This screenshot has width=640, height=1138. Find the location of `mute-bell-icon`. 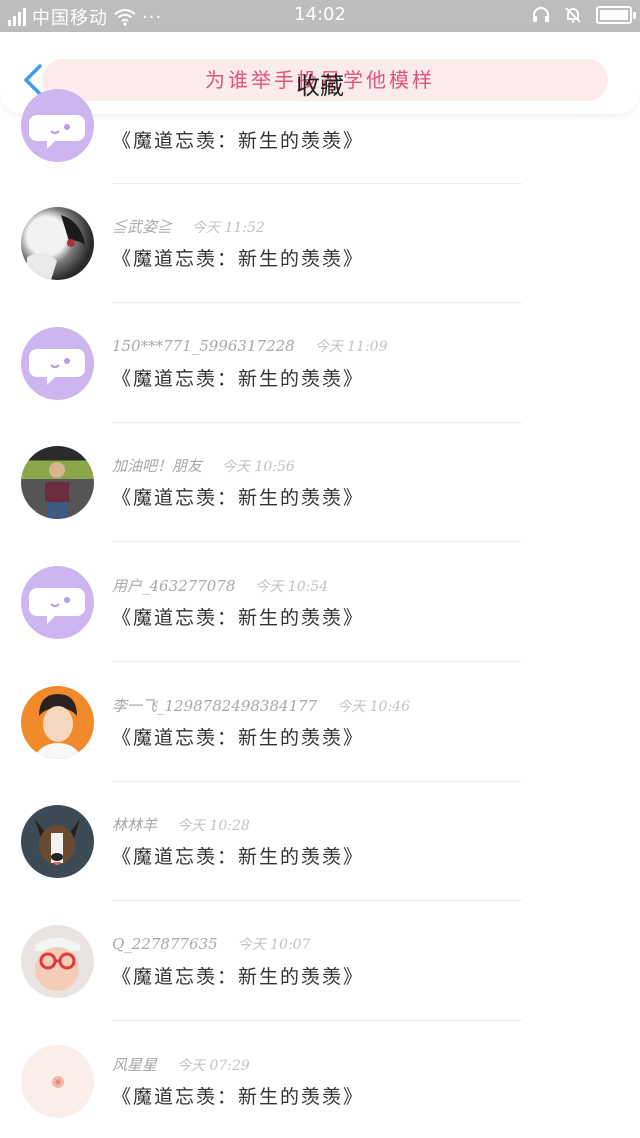

mute-bell-icon is located at coordinates (573, 15).